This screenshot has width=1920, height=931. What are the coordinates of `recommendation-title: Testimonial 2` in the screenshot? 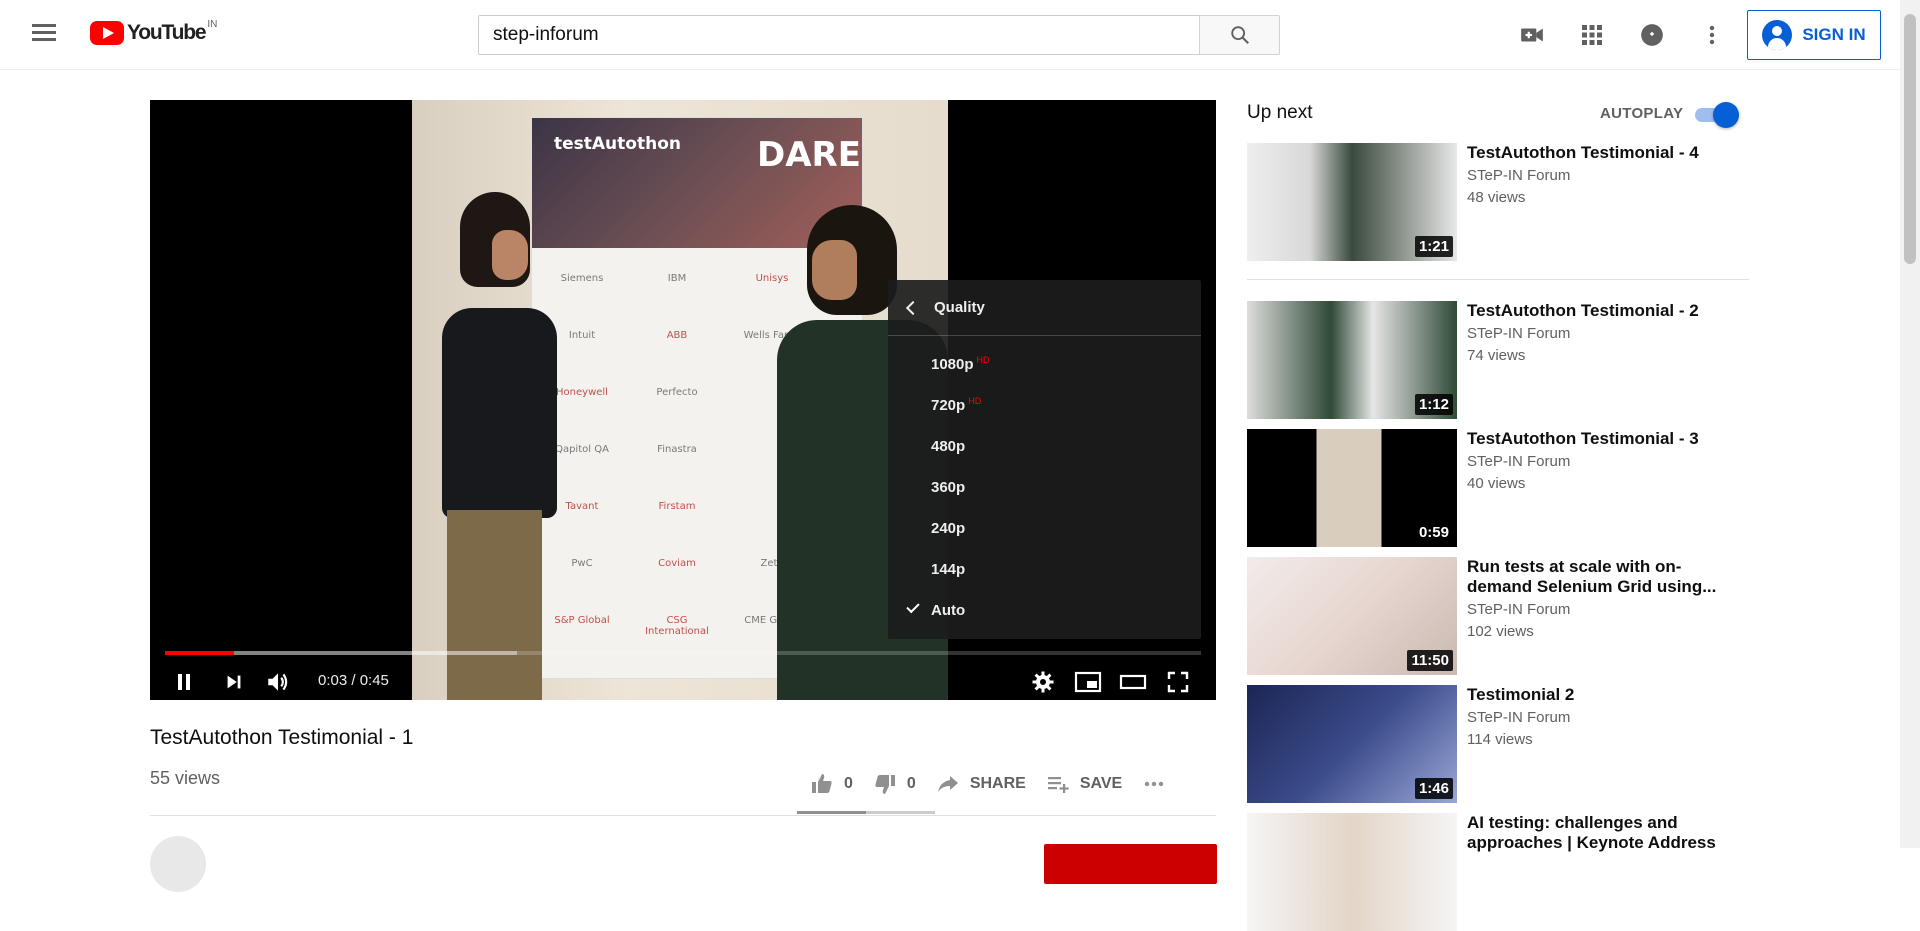 It's located at (1599, 695).